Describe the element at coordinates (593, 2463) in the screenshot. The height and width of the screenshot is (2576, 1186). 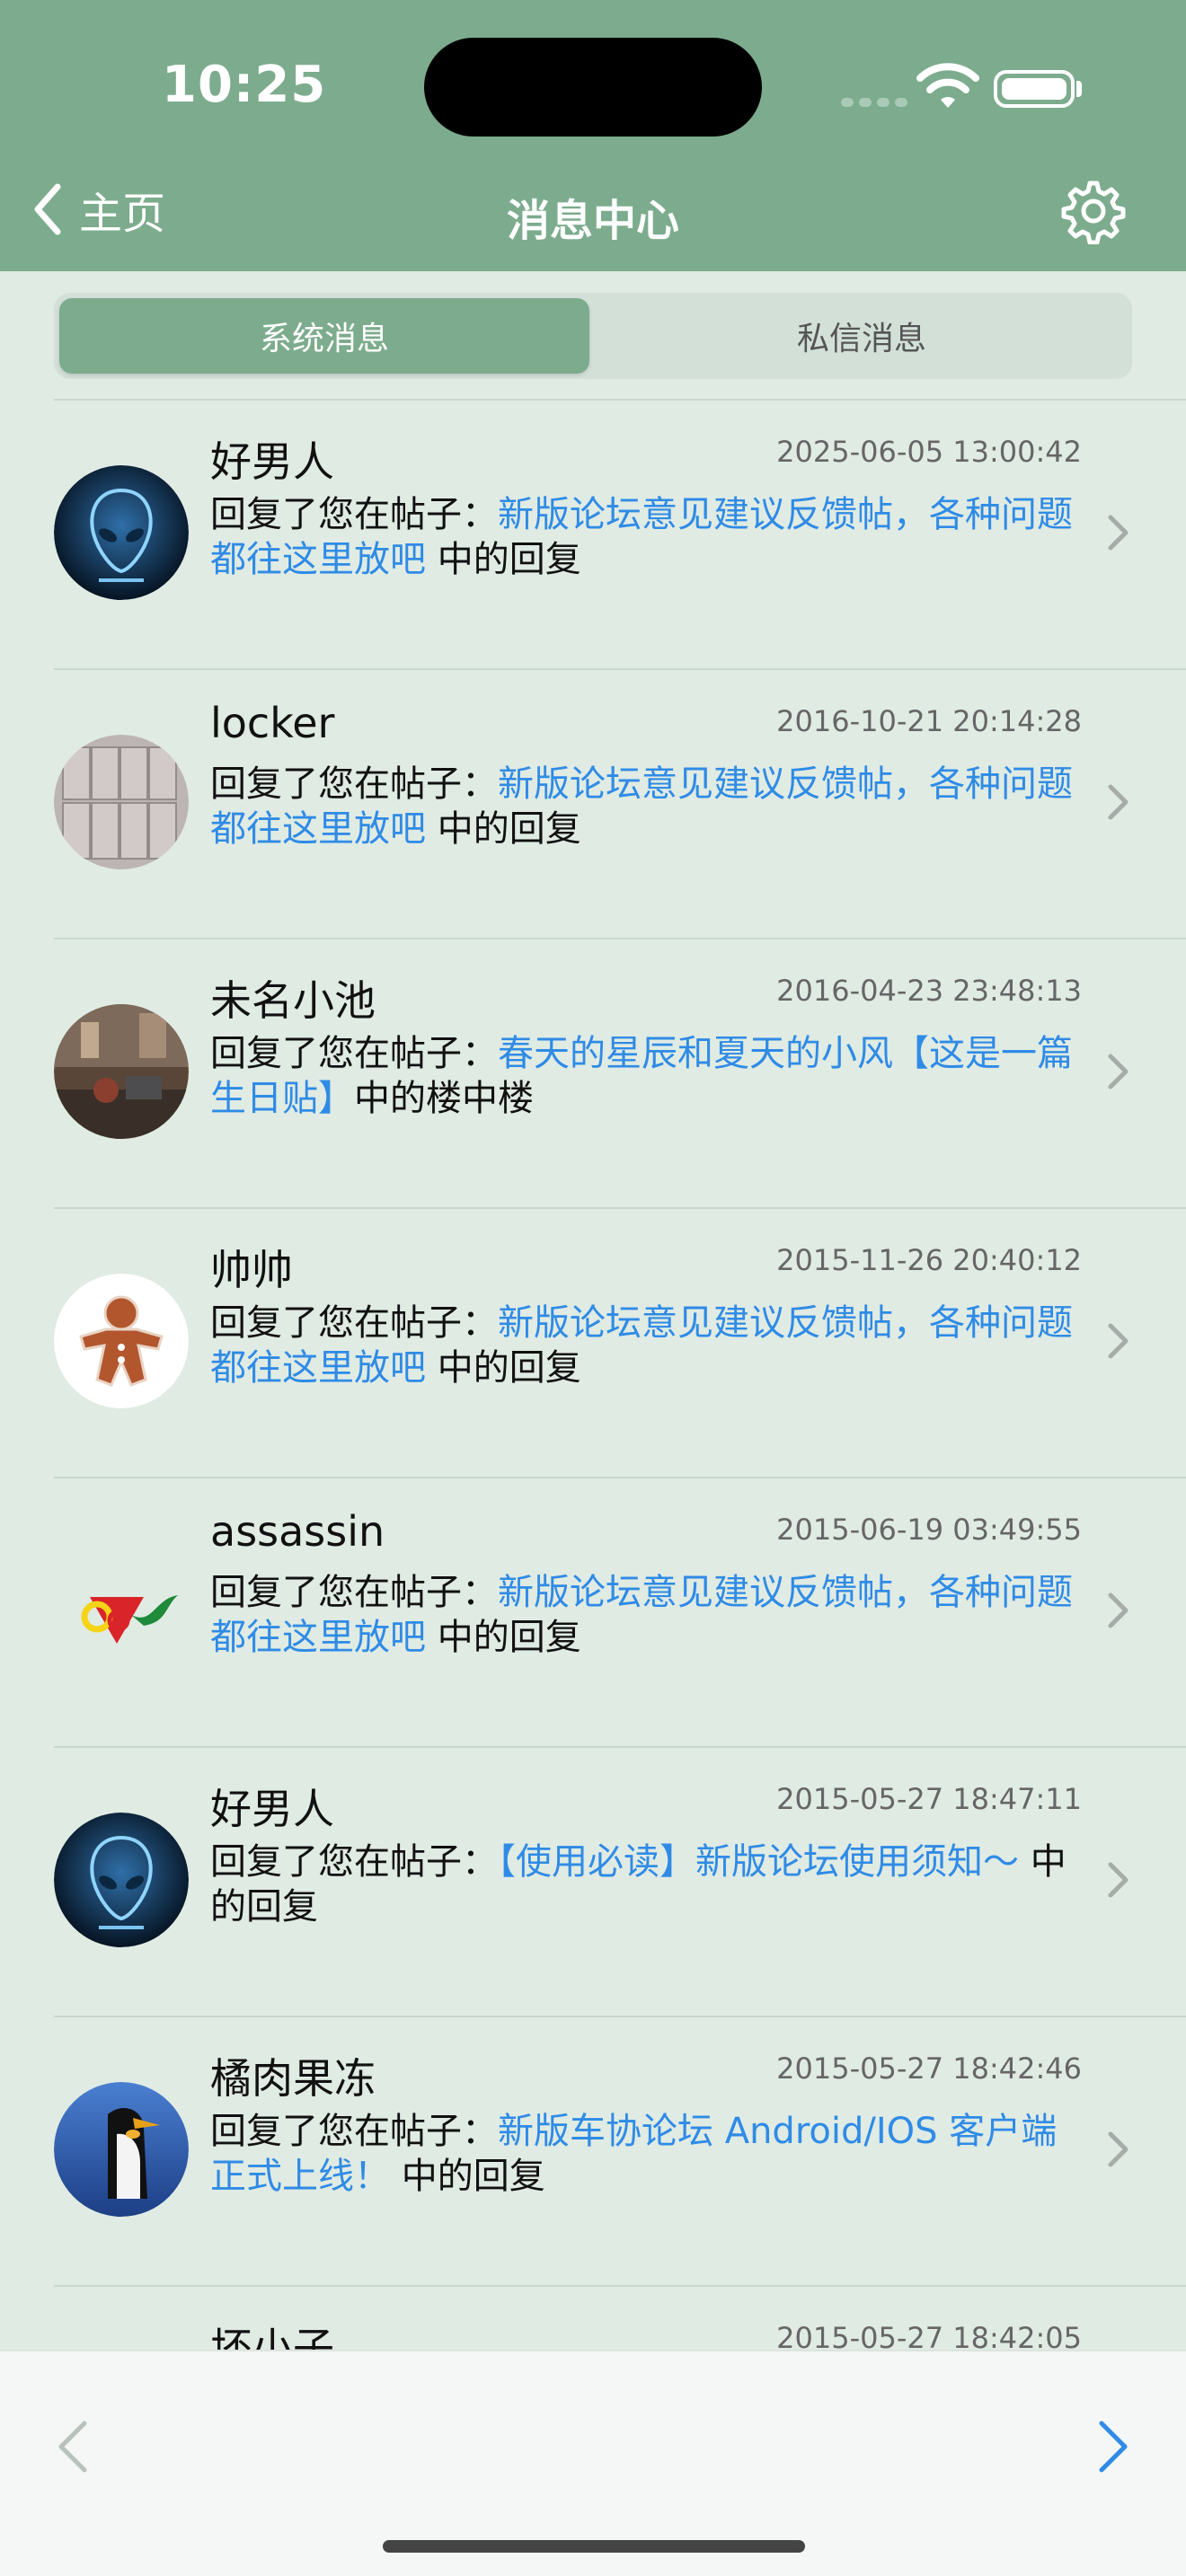
I see `bottom-toolbar` at that location.